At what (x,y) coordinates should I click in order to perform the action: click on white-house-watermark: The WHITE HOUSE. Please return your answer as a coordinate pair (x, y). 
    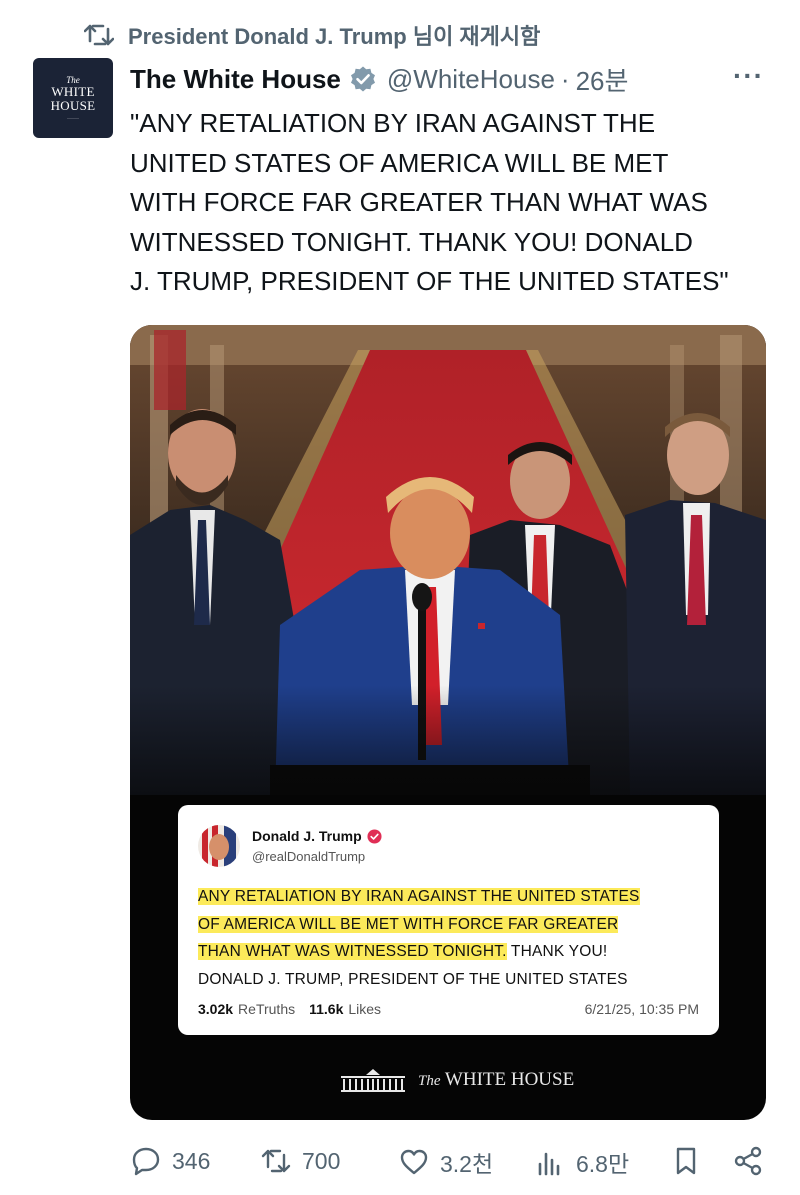
    Looking at the image, I should click on (457, 1080).